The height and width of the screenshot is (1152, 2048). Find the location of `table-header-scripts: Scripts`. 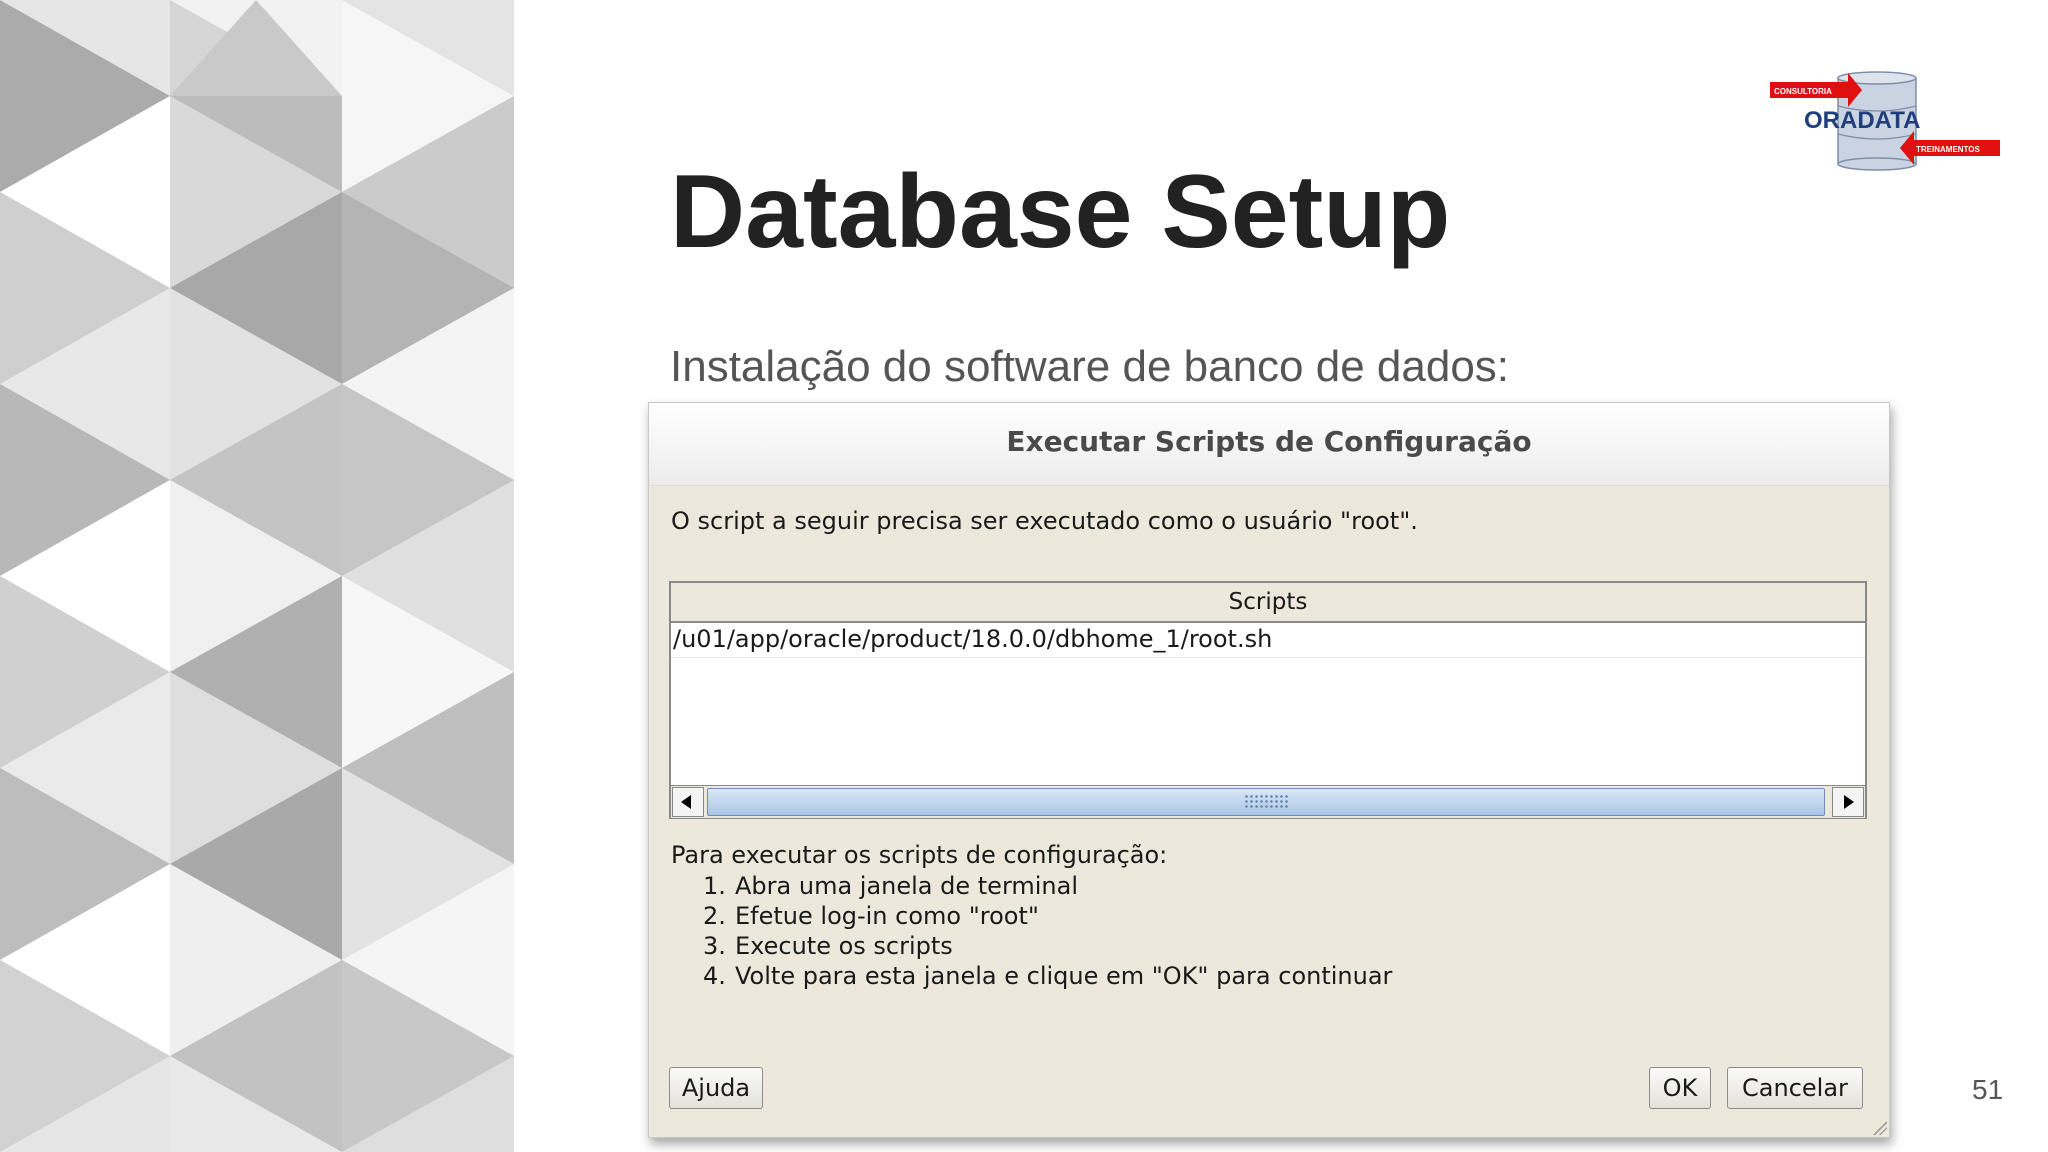

table-header-scripts: Scripts is located at coordinates (1268, 603).